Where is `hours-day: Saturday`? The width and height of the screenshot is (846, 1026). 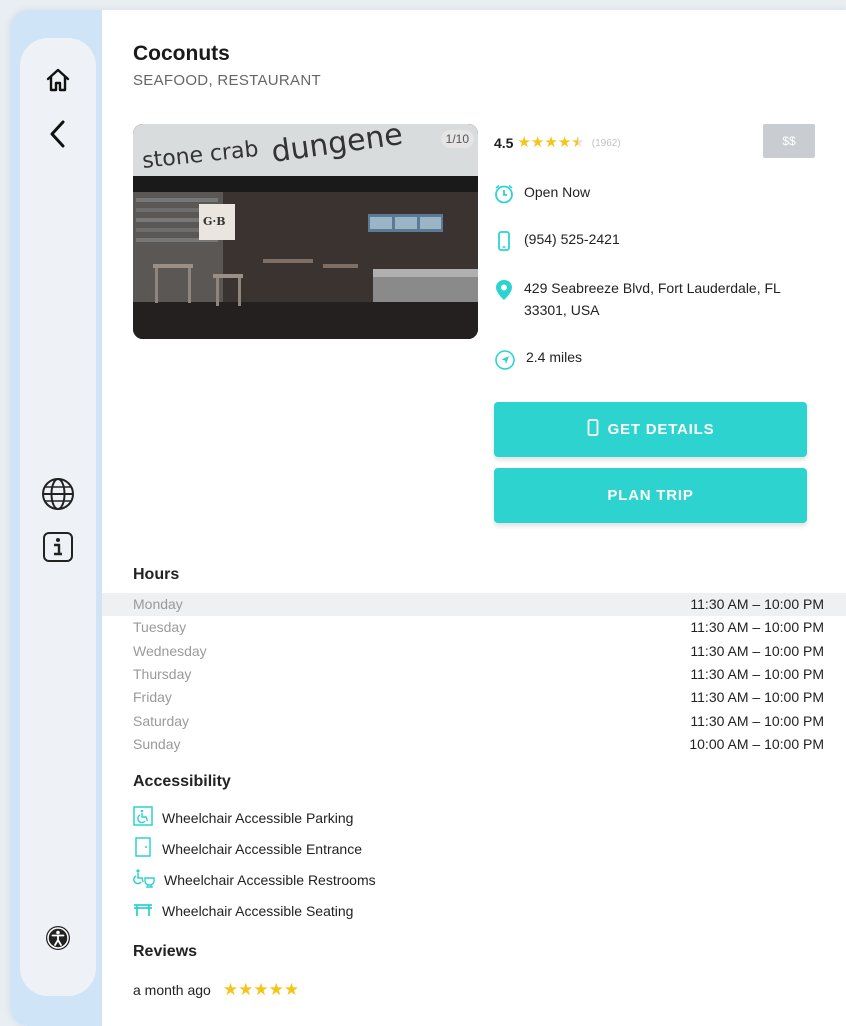
hours-day: Saturday is located at coordinates (161, 720).